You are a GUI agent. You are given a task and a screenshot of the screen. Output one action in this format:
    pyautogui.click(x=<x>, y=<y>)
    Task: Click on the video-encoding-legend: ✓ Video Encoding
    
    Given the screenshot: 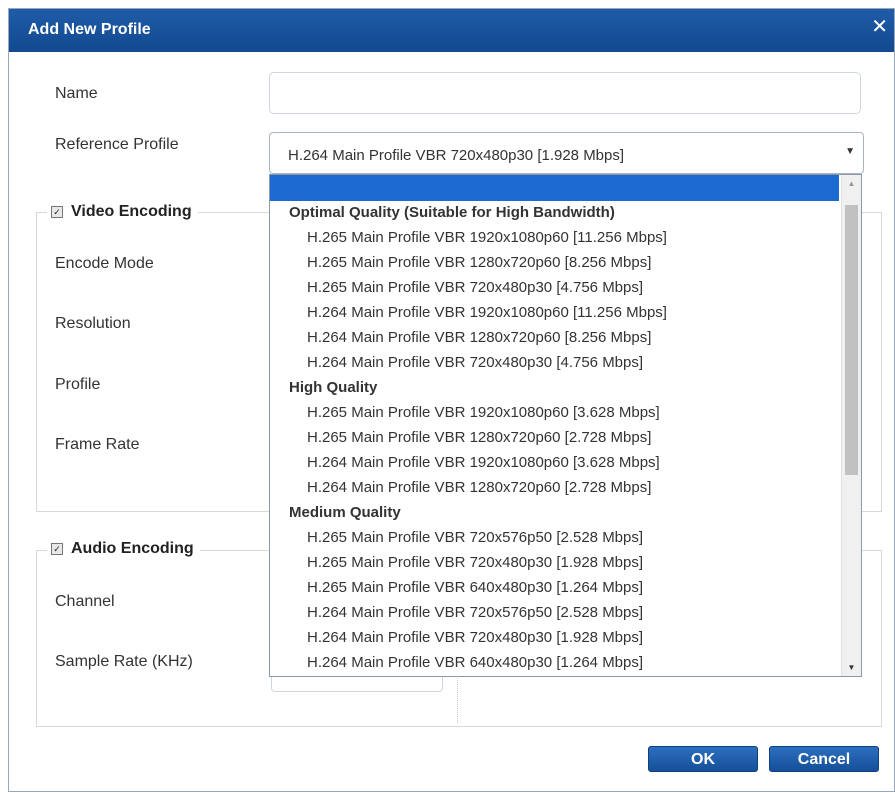 What is the action you would take?
    pyautogui.click(x=122, y=212)
    